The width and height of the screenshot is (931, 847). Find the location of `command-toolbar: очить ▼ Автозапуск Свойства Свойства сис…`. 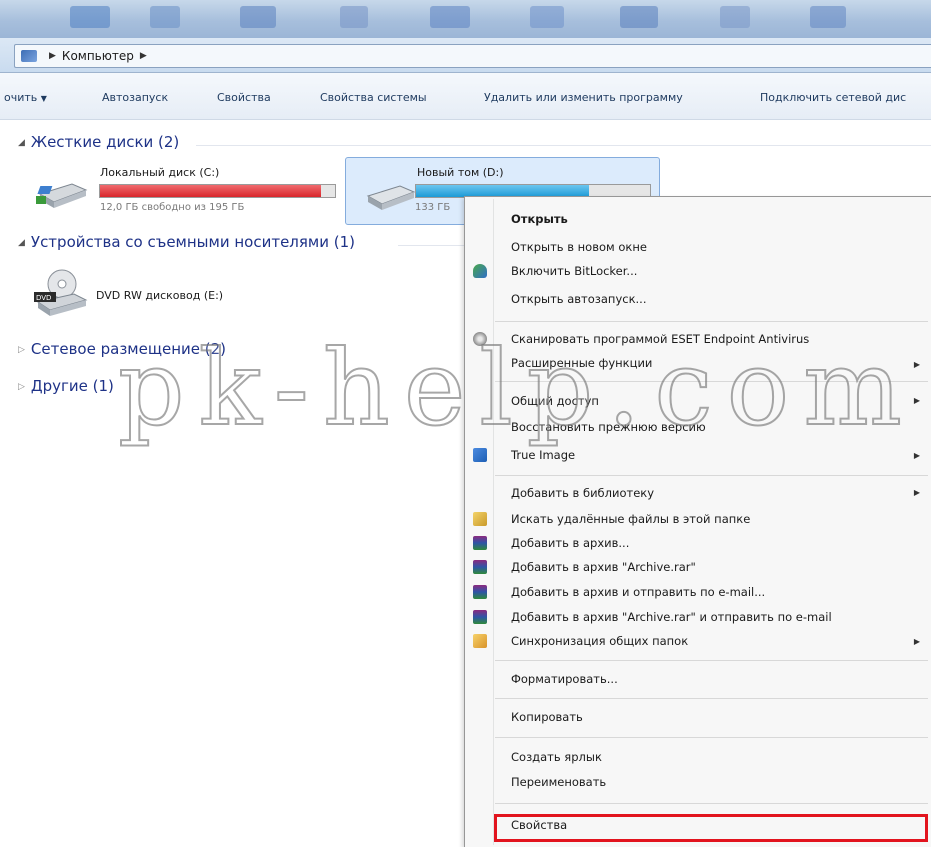

command-toolbar: очить ▼ Автозапуск Свойства Свойства сис… is located at coordinates (465, 96).